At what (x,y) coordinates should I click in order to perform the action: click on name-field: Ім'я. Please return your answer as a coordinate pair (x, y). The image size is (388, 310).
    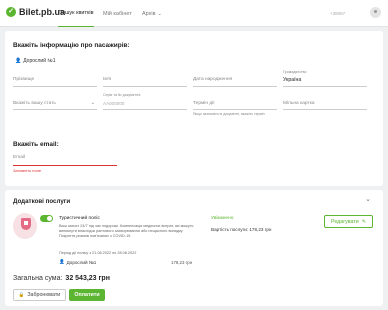
    Looking at the image, I should click on (145, 80).